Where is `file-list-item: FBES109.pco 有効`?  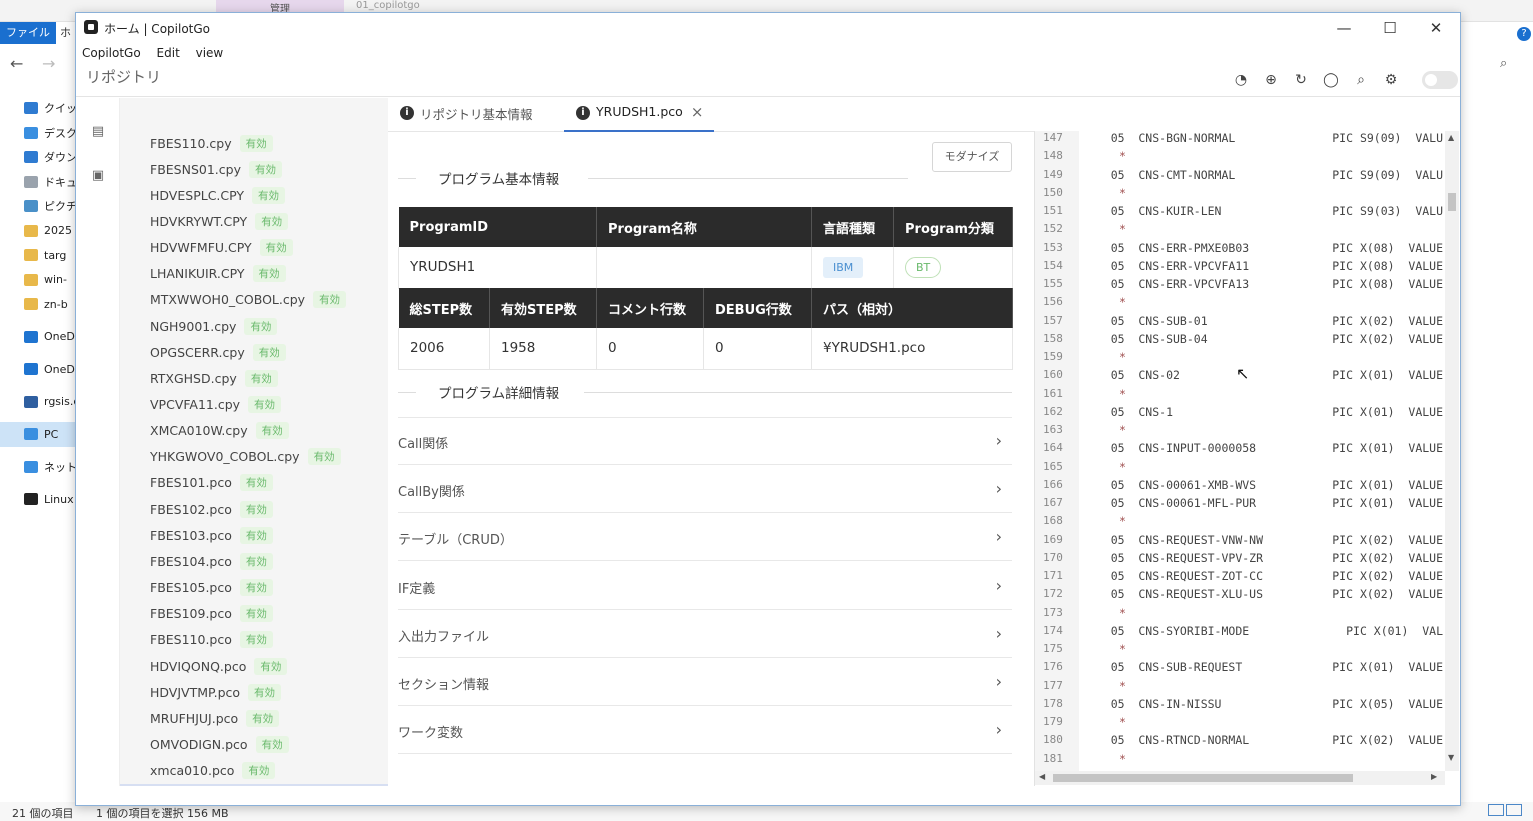
file-list-item: FBES109.pco 有効 is located at coordinates (254, 614).